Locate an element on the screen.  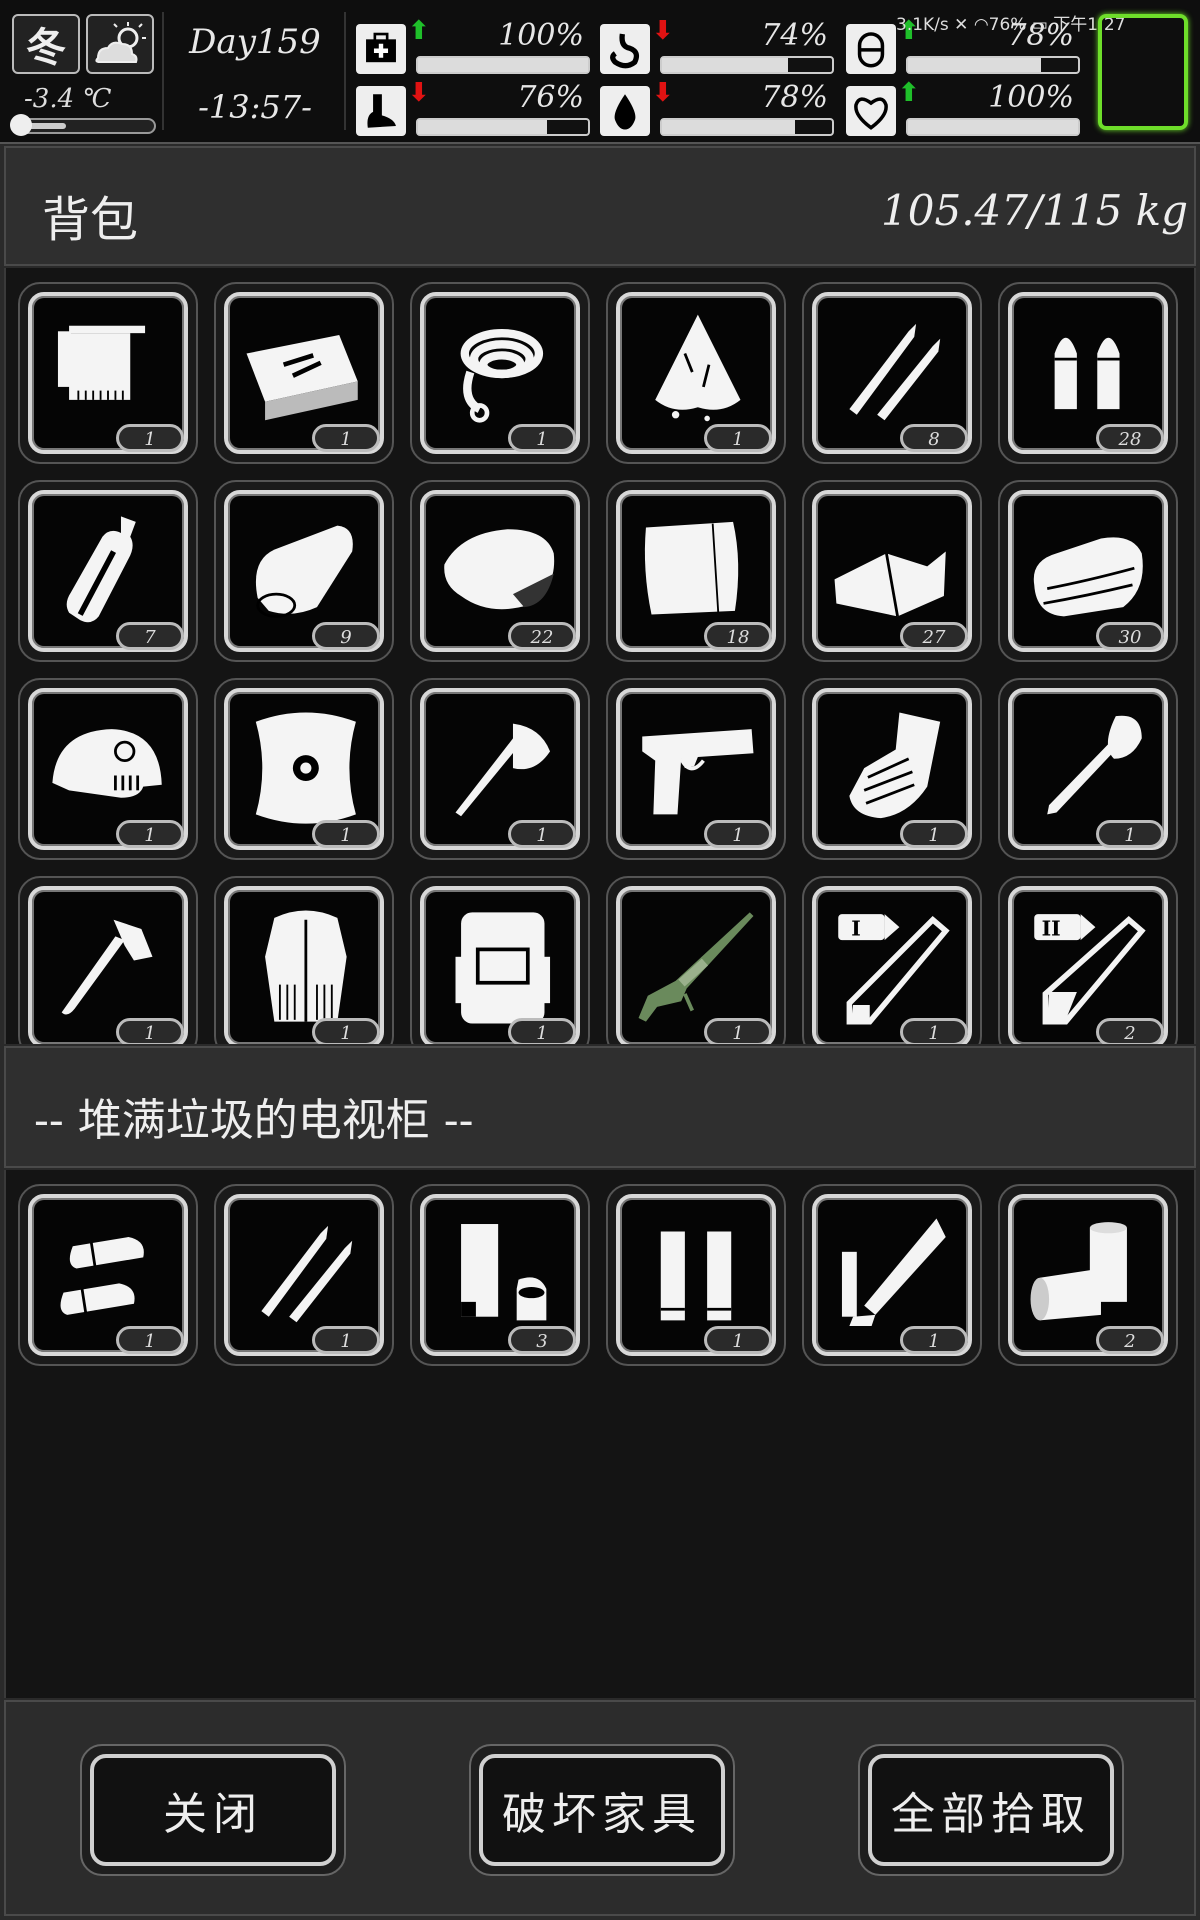
item-count-badge: 9 is located at coordinates (346, 636).